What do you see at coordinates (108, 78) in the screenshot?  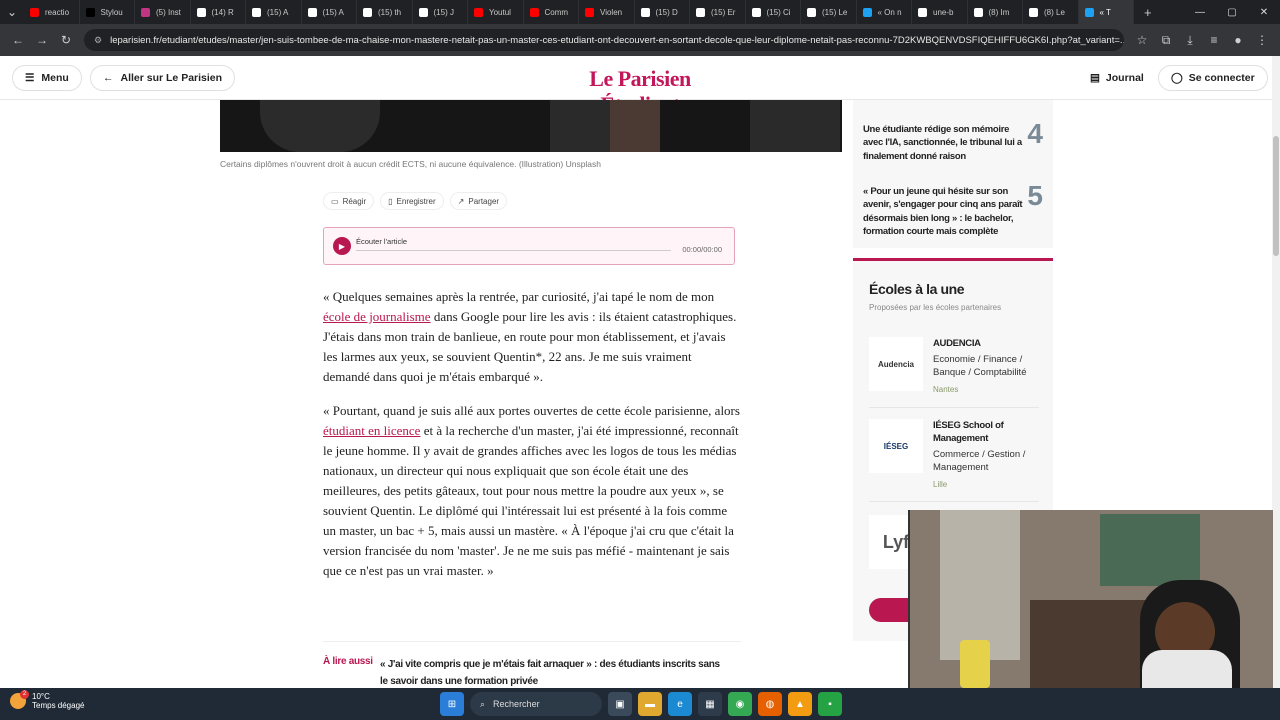 I see `arrow-left-icon: ←` at bounding box center [108, 78].